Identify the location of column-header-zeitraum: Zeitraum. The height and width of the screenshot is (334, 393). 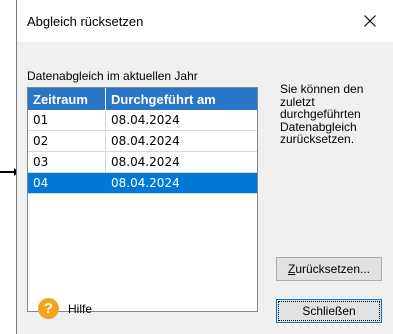
(67, 99).